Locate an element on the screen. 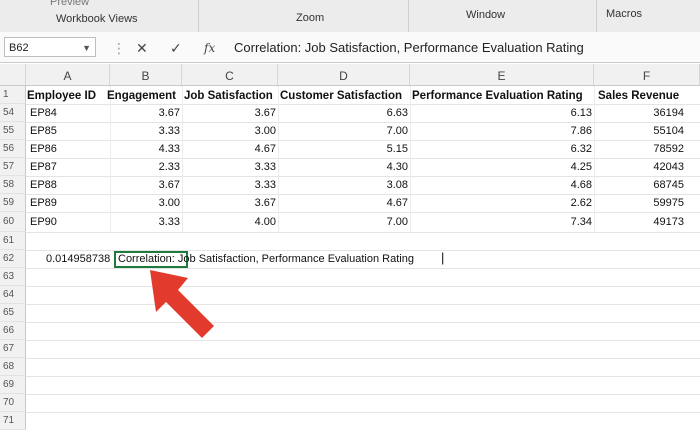 The image size is (700, 430). zoom-label: Zoom is located at coordinates (310, 18).